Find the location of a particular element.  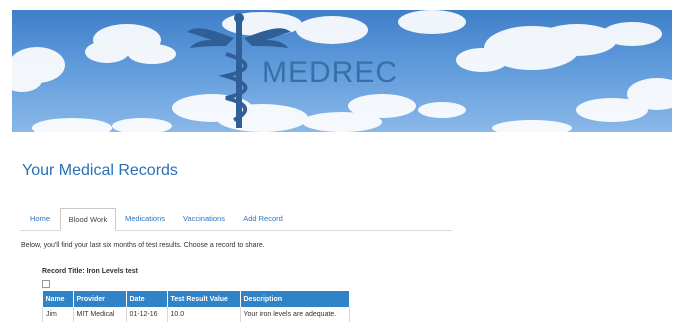

tab-blood-work: Blood Work is located at coordinates (88, 219).